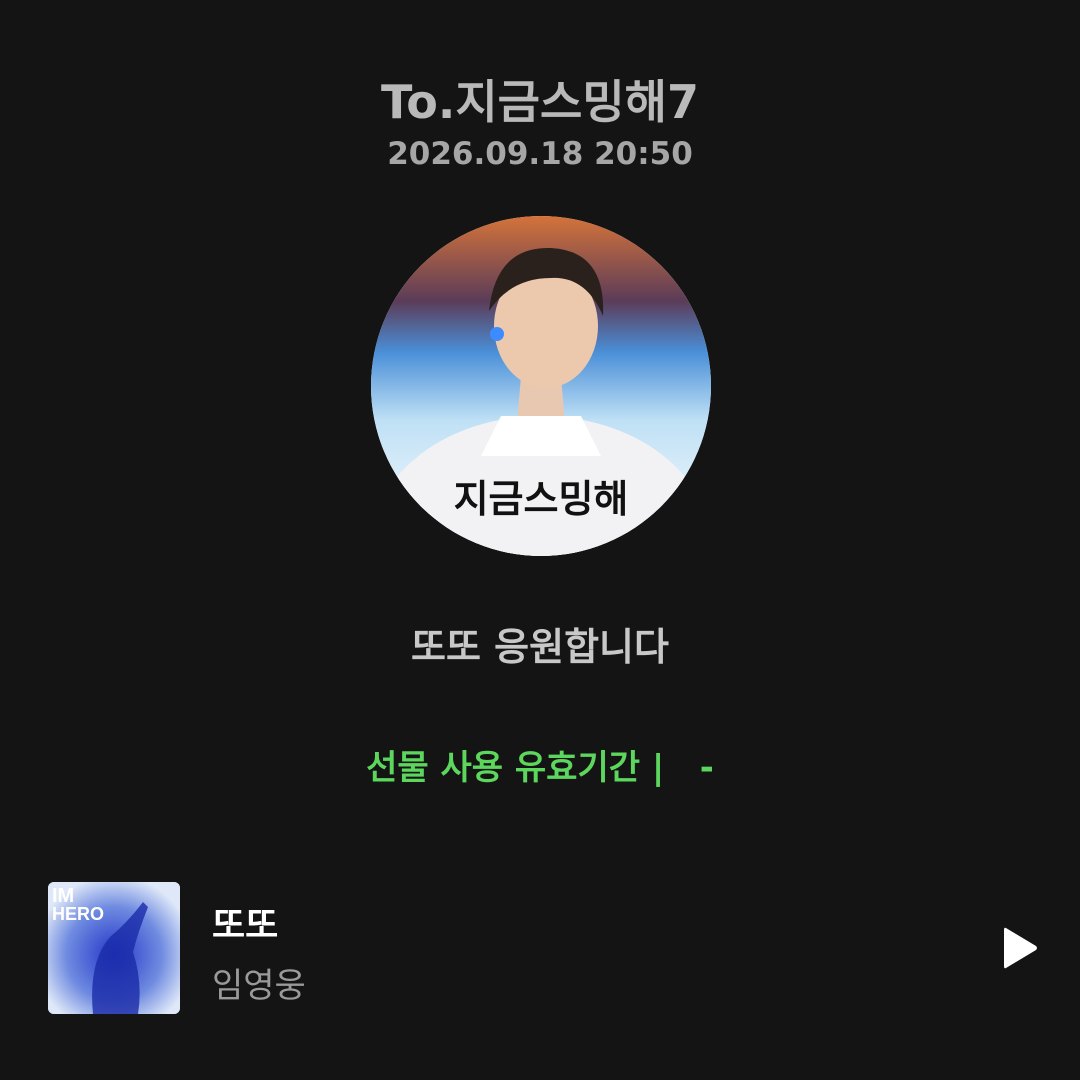 The image size is (1080, 1080). What do you see at coordinates (78, 914) in the screenshot?
I see `album-title-bottom: HERO` at bounding box center [78, 914].